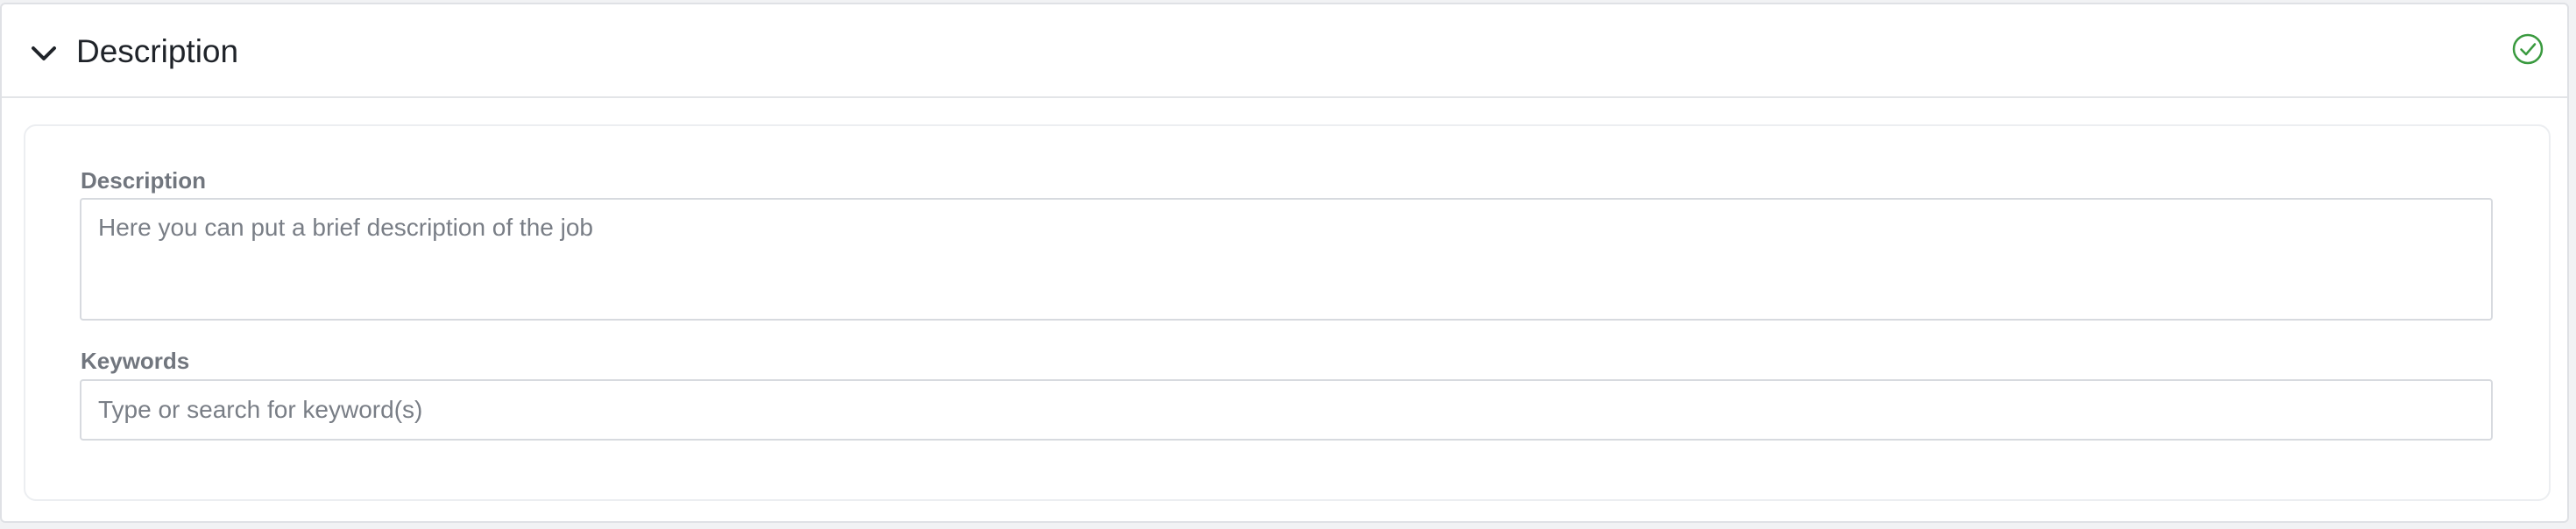 The width and height of the screenshot is (2576, 529). I want to click on chevron-down-icon, so click(43, 53).